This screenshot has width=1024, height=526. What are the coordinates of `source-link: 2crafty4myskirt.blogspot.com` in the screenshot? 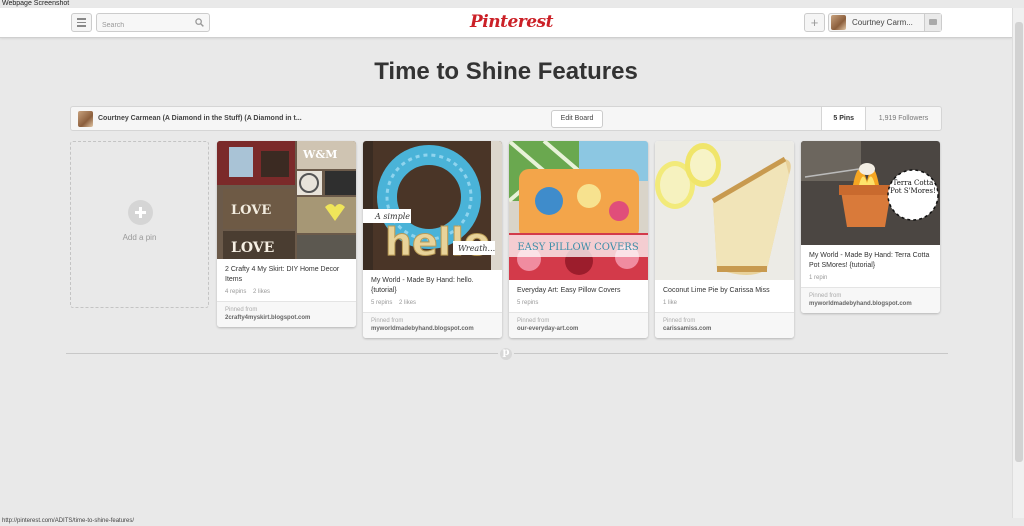 It's located at (286, 318).